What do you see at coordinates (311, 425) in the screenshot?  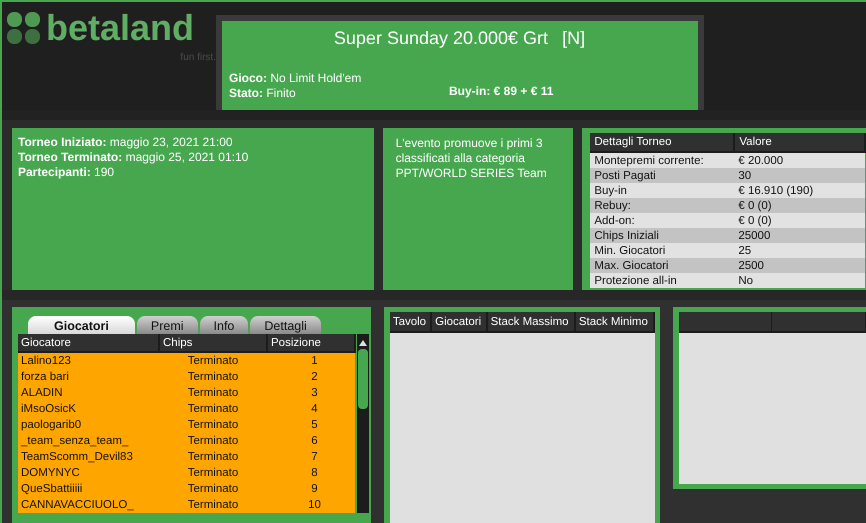 I see `table-cell: 5` at bounding box center [311, 425].